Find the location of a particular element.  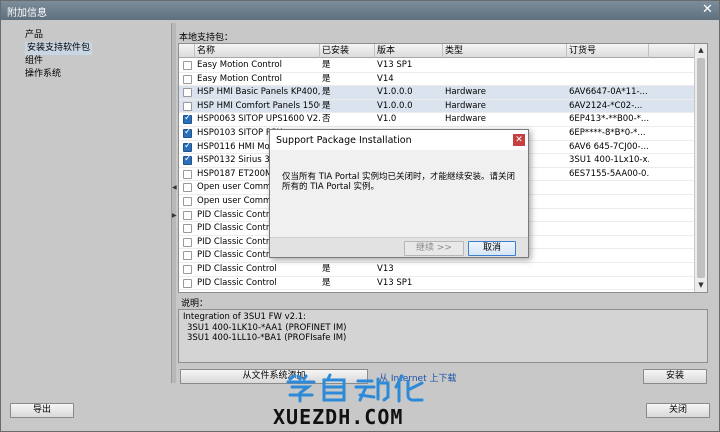

table-row: Easy Motion Control 是 V13 SP1 is located at coordinates (437, 66).